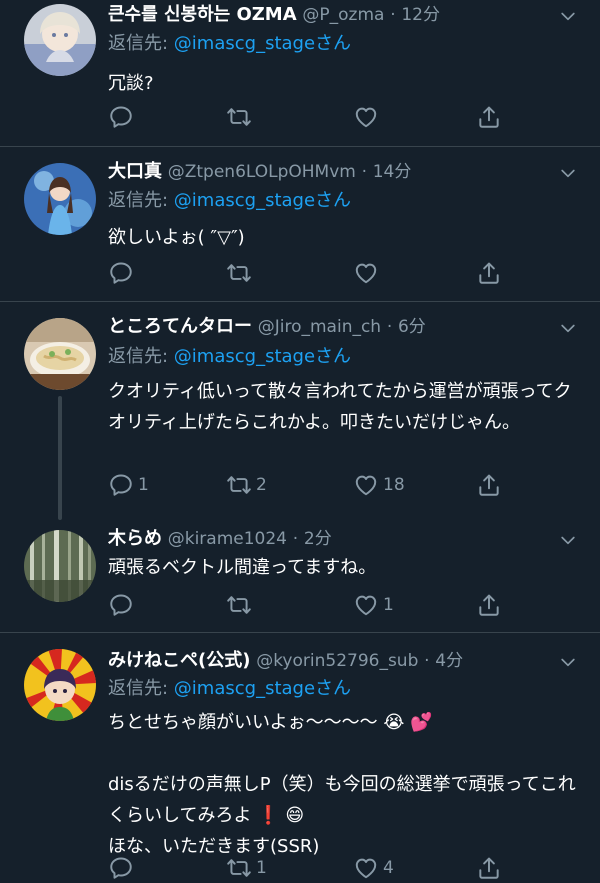 This screenshot has width=600, height=883. I want to click on action-bar: 1 4, so click(308, 868).